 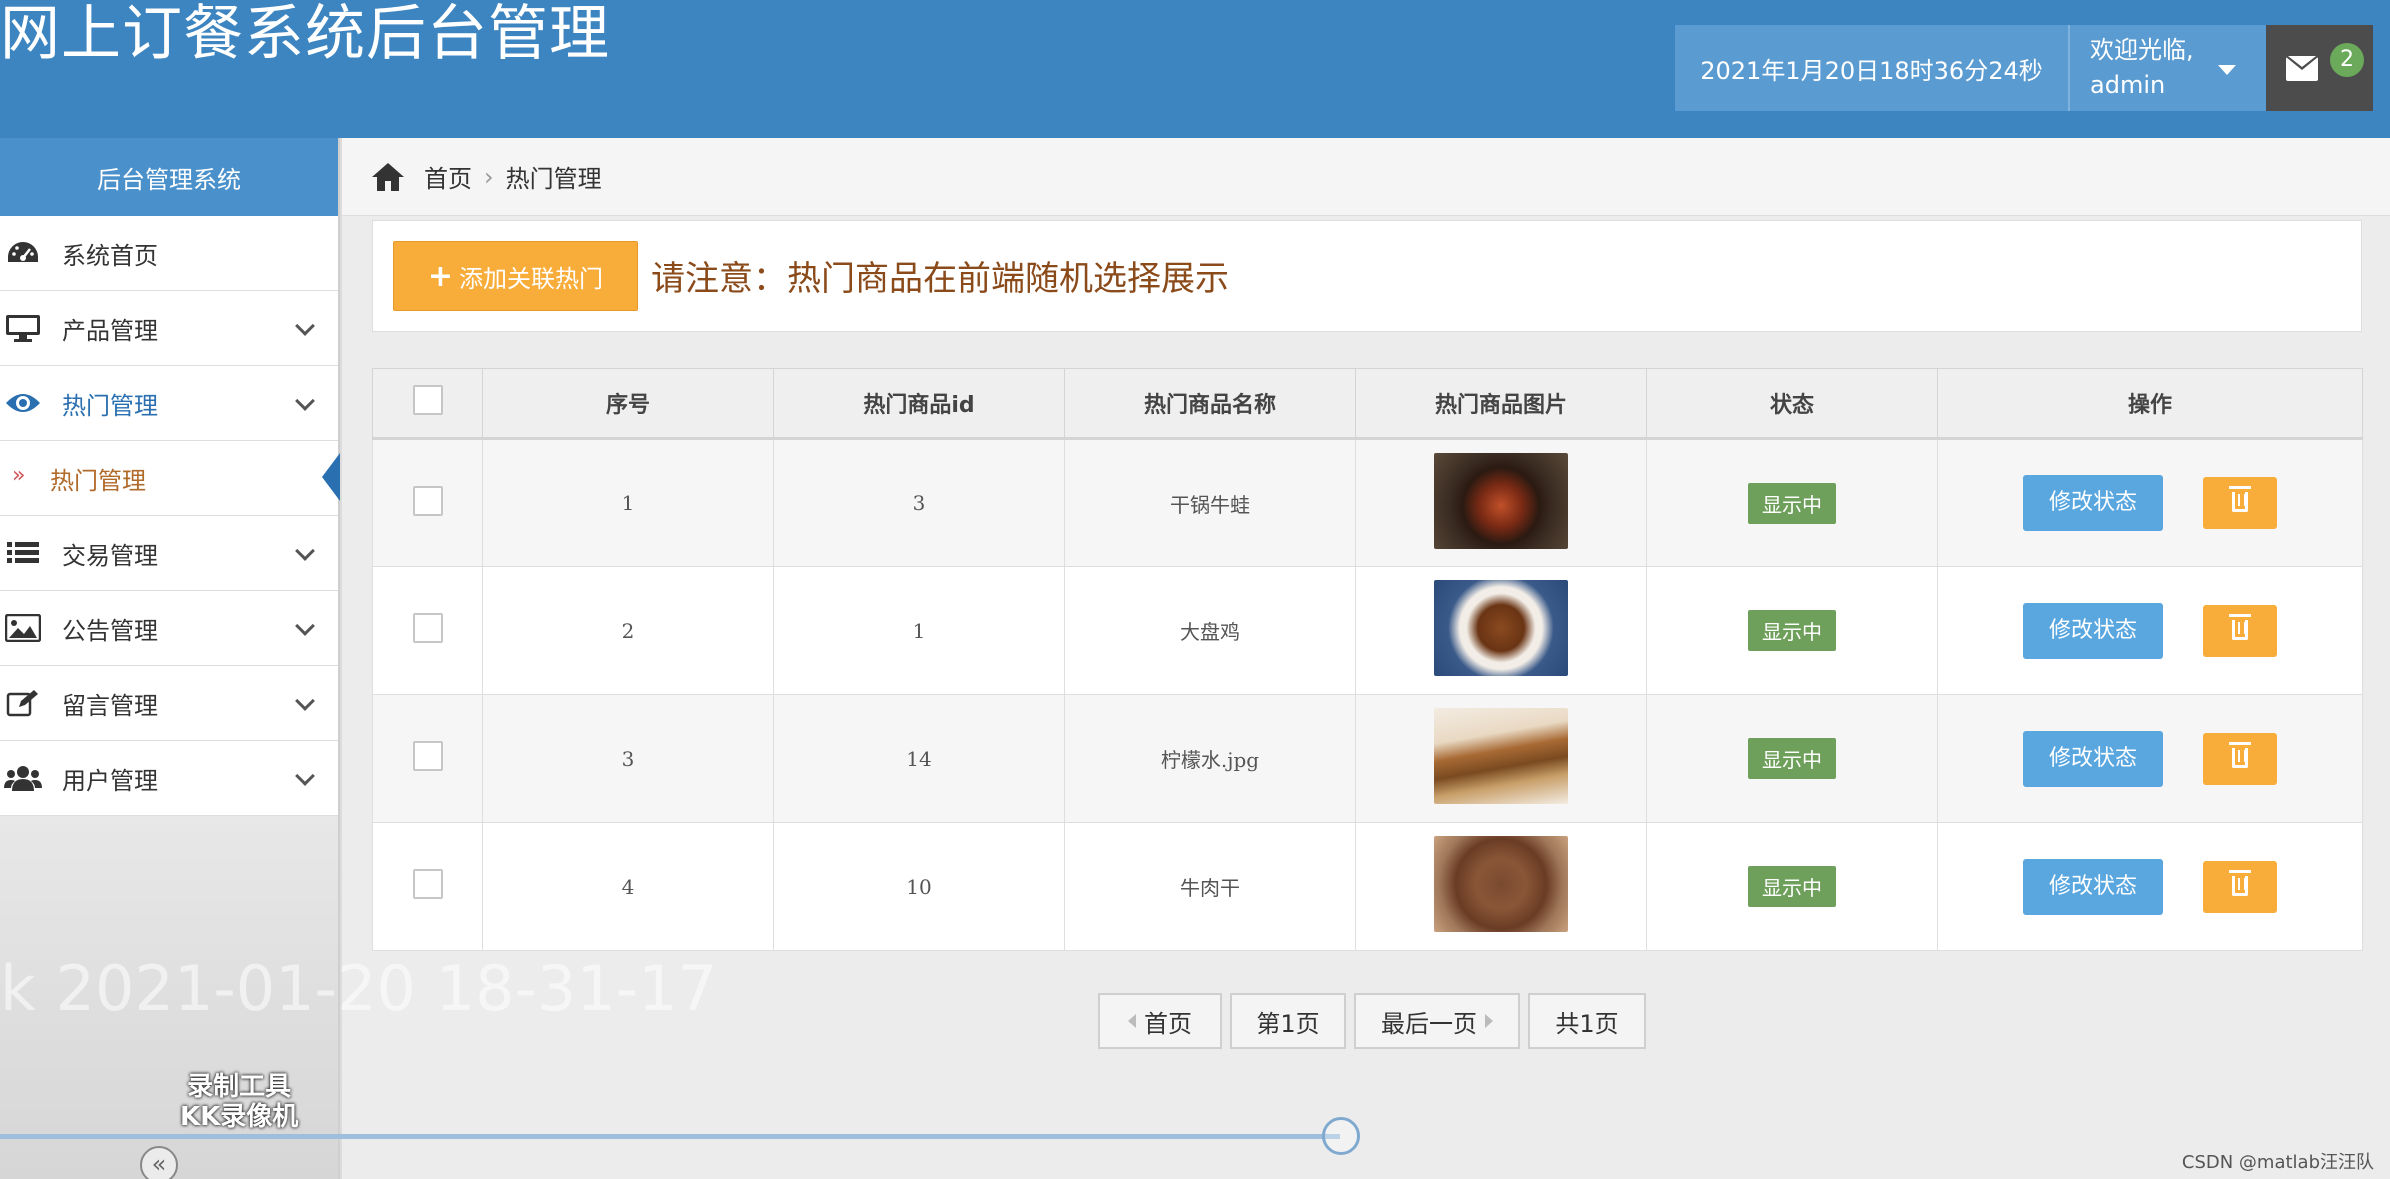 I want to click on first-page-label: 首页, so click(x=1168, y=1023).